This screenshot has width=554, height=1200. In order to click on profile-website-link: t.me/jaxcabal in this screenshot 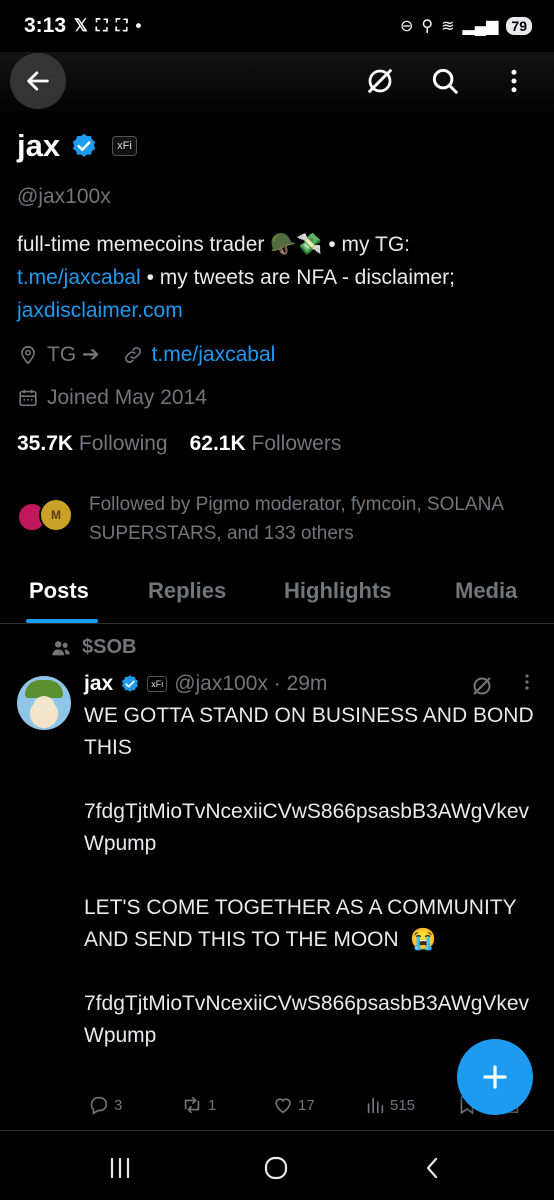, I will do `click(214, 355)`.